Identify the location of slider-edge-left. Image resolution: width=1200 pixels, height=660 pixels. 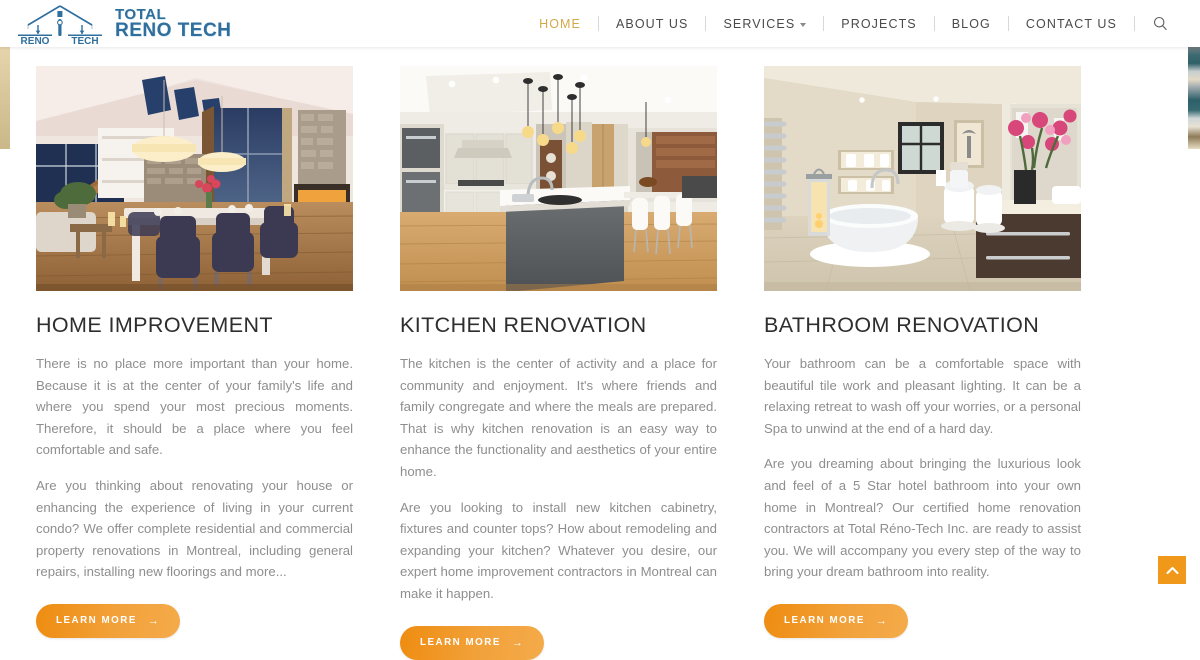
(5, 98).